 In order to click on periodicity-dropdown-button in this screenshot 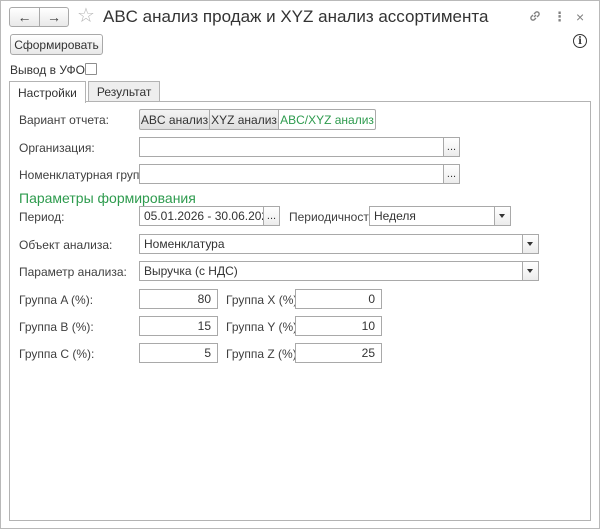, I will do `click(502, 216)`.